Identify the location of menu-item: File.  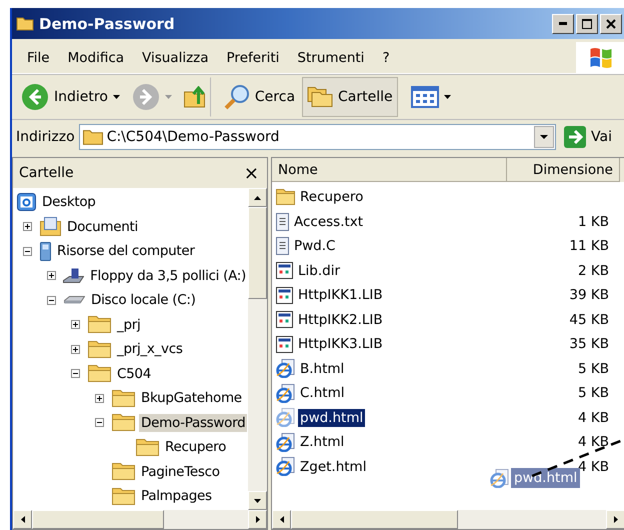
(38, 58).